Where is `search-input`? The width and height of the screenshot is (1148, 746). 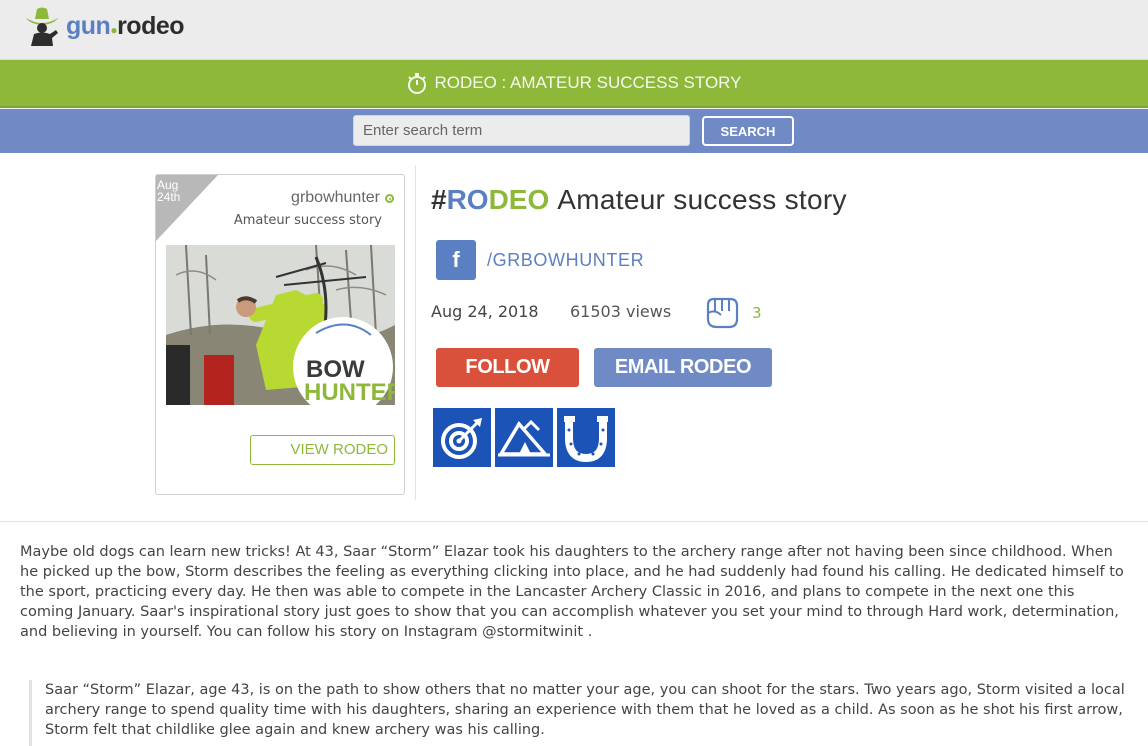
search-input is located at coordinates (521, 130).